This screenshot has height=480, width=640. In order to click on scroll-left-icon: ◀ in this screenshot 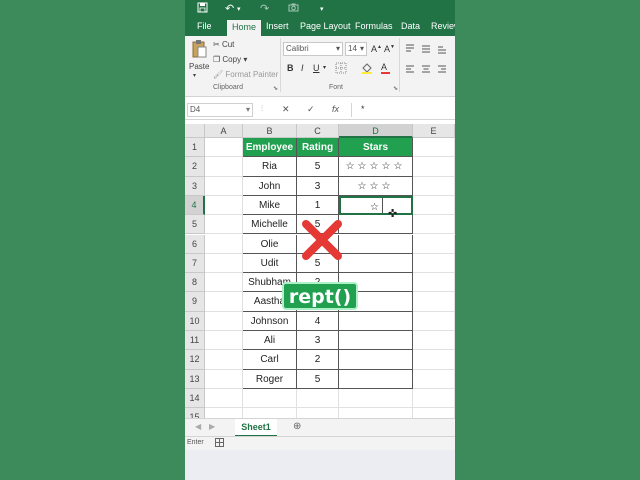, I will do `click(198, 426)`.